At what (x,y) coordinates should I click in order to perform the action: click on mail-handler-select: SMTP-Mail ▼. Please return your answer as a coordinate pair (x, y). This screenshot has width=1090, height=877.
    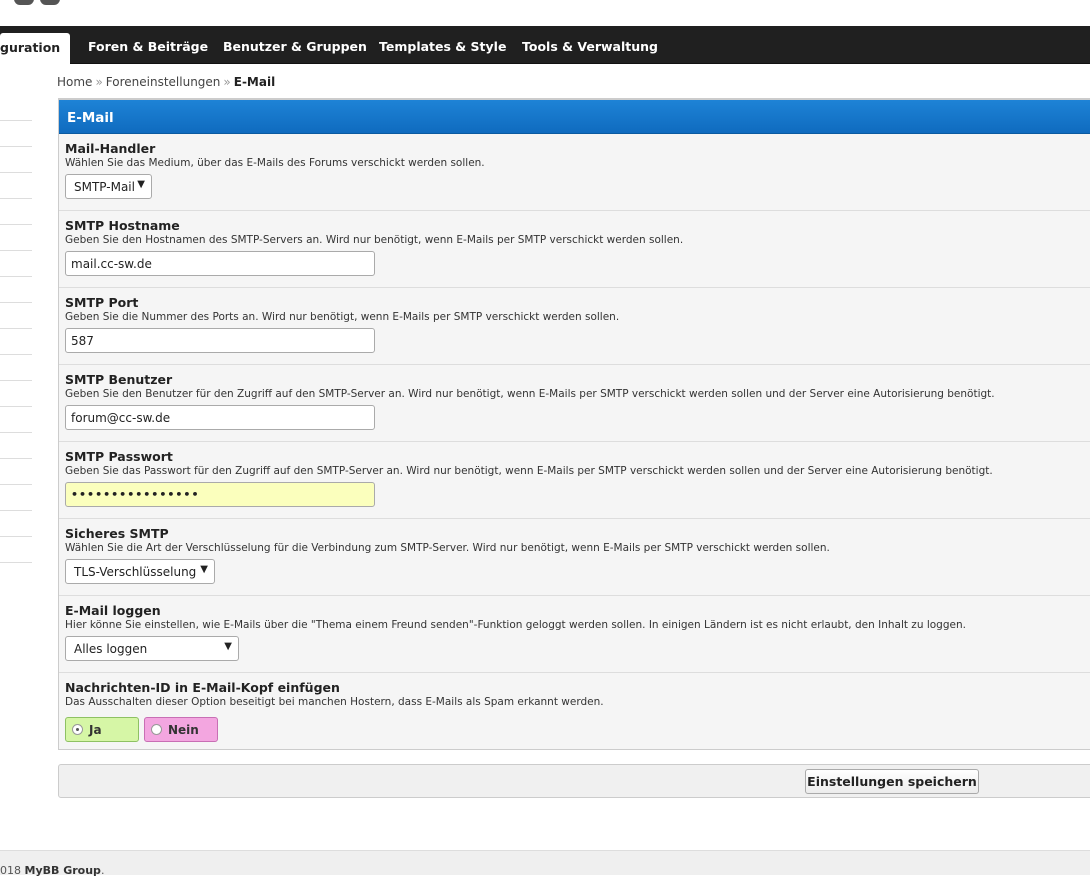
    Looking at the image, I should click on (108, 186).